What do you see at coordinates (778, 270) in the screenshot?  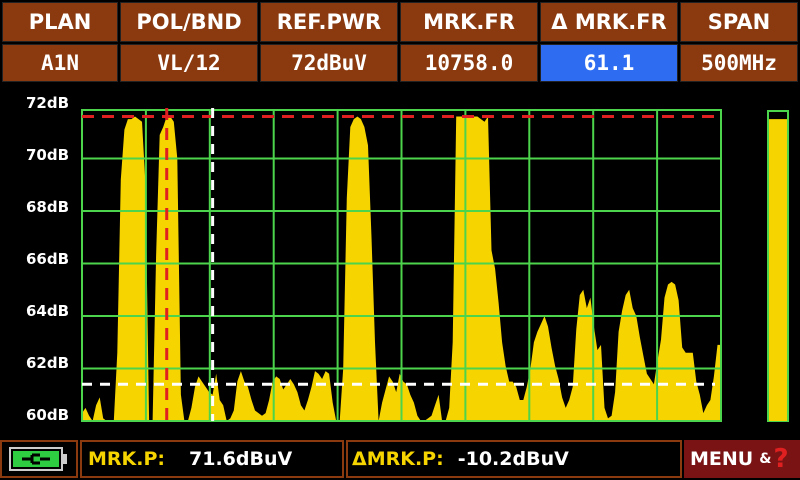 I see `level-bar-fill` at bounding box center [778, 270].